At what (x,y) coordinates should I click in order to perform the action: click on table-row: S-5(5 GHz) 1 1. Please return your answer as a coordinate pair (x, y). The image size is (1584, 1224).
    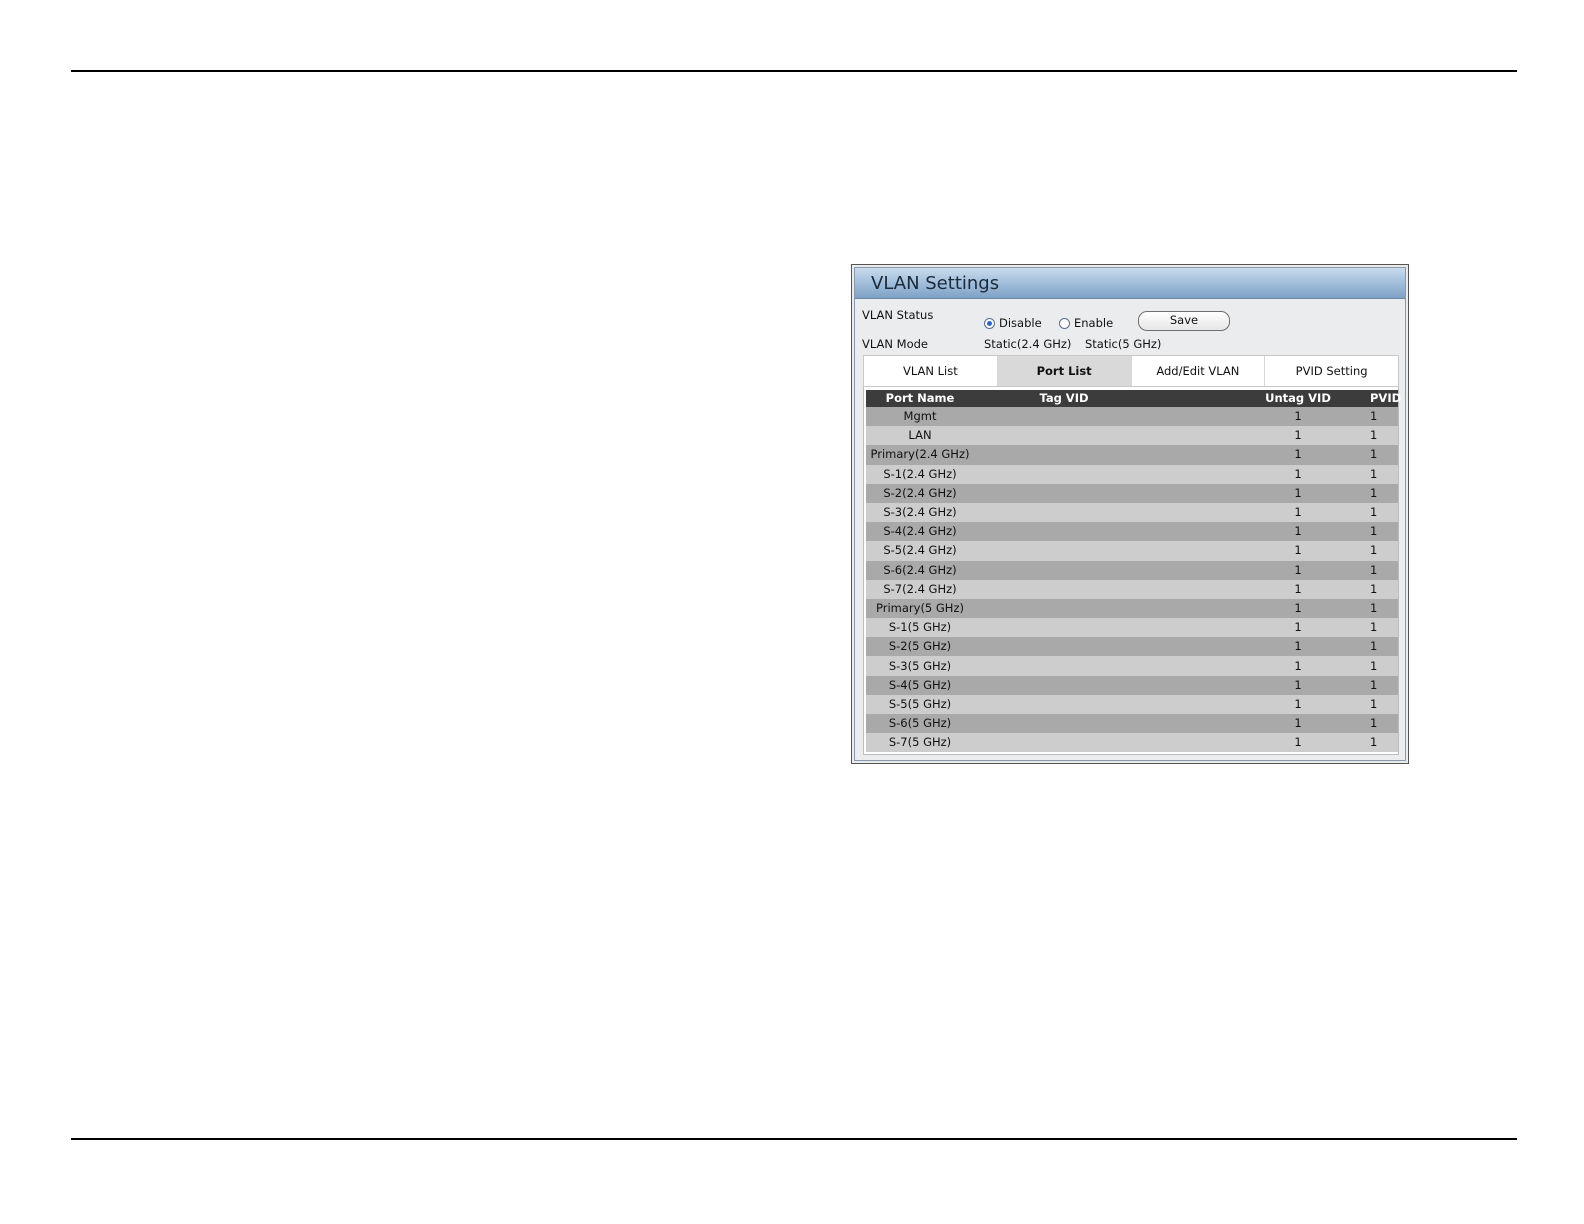
    Looking at the image, I should click on (1132, 704).